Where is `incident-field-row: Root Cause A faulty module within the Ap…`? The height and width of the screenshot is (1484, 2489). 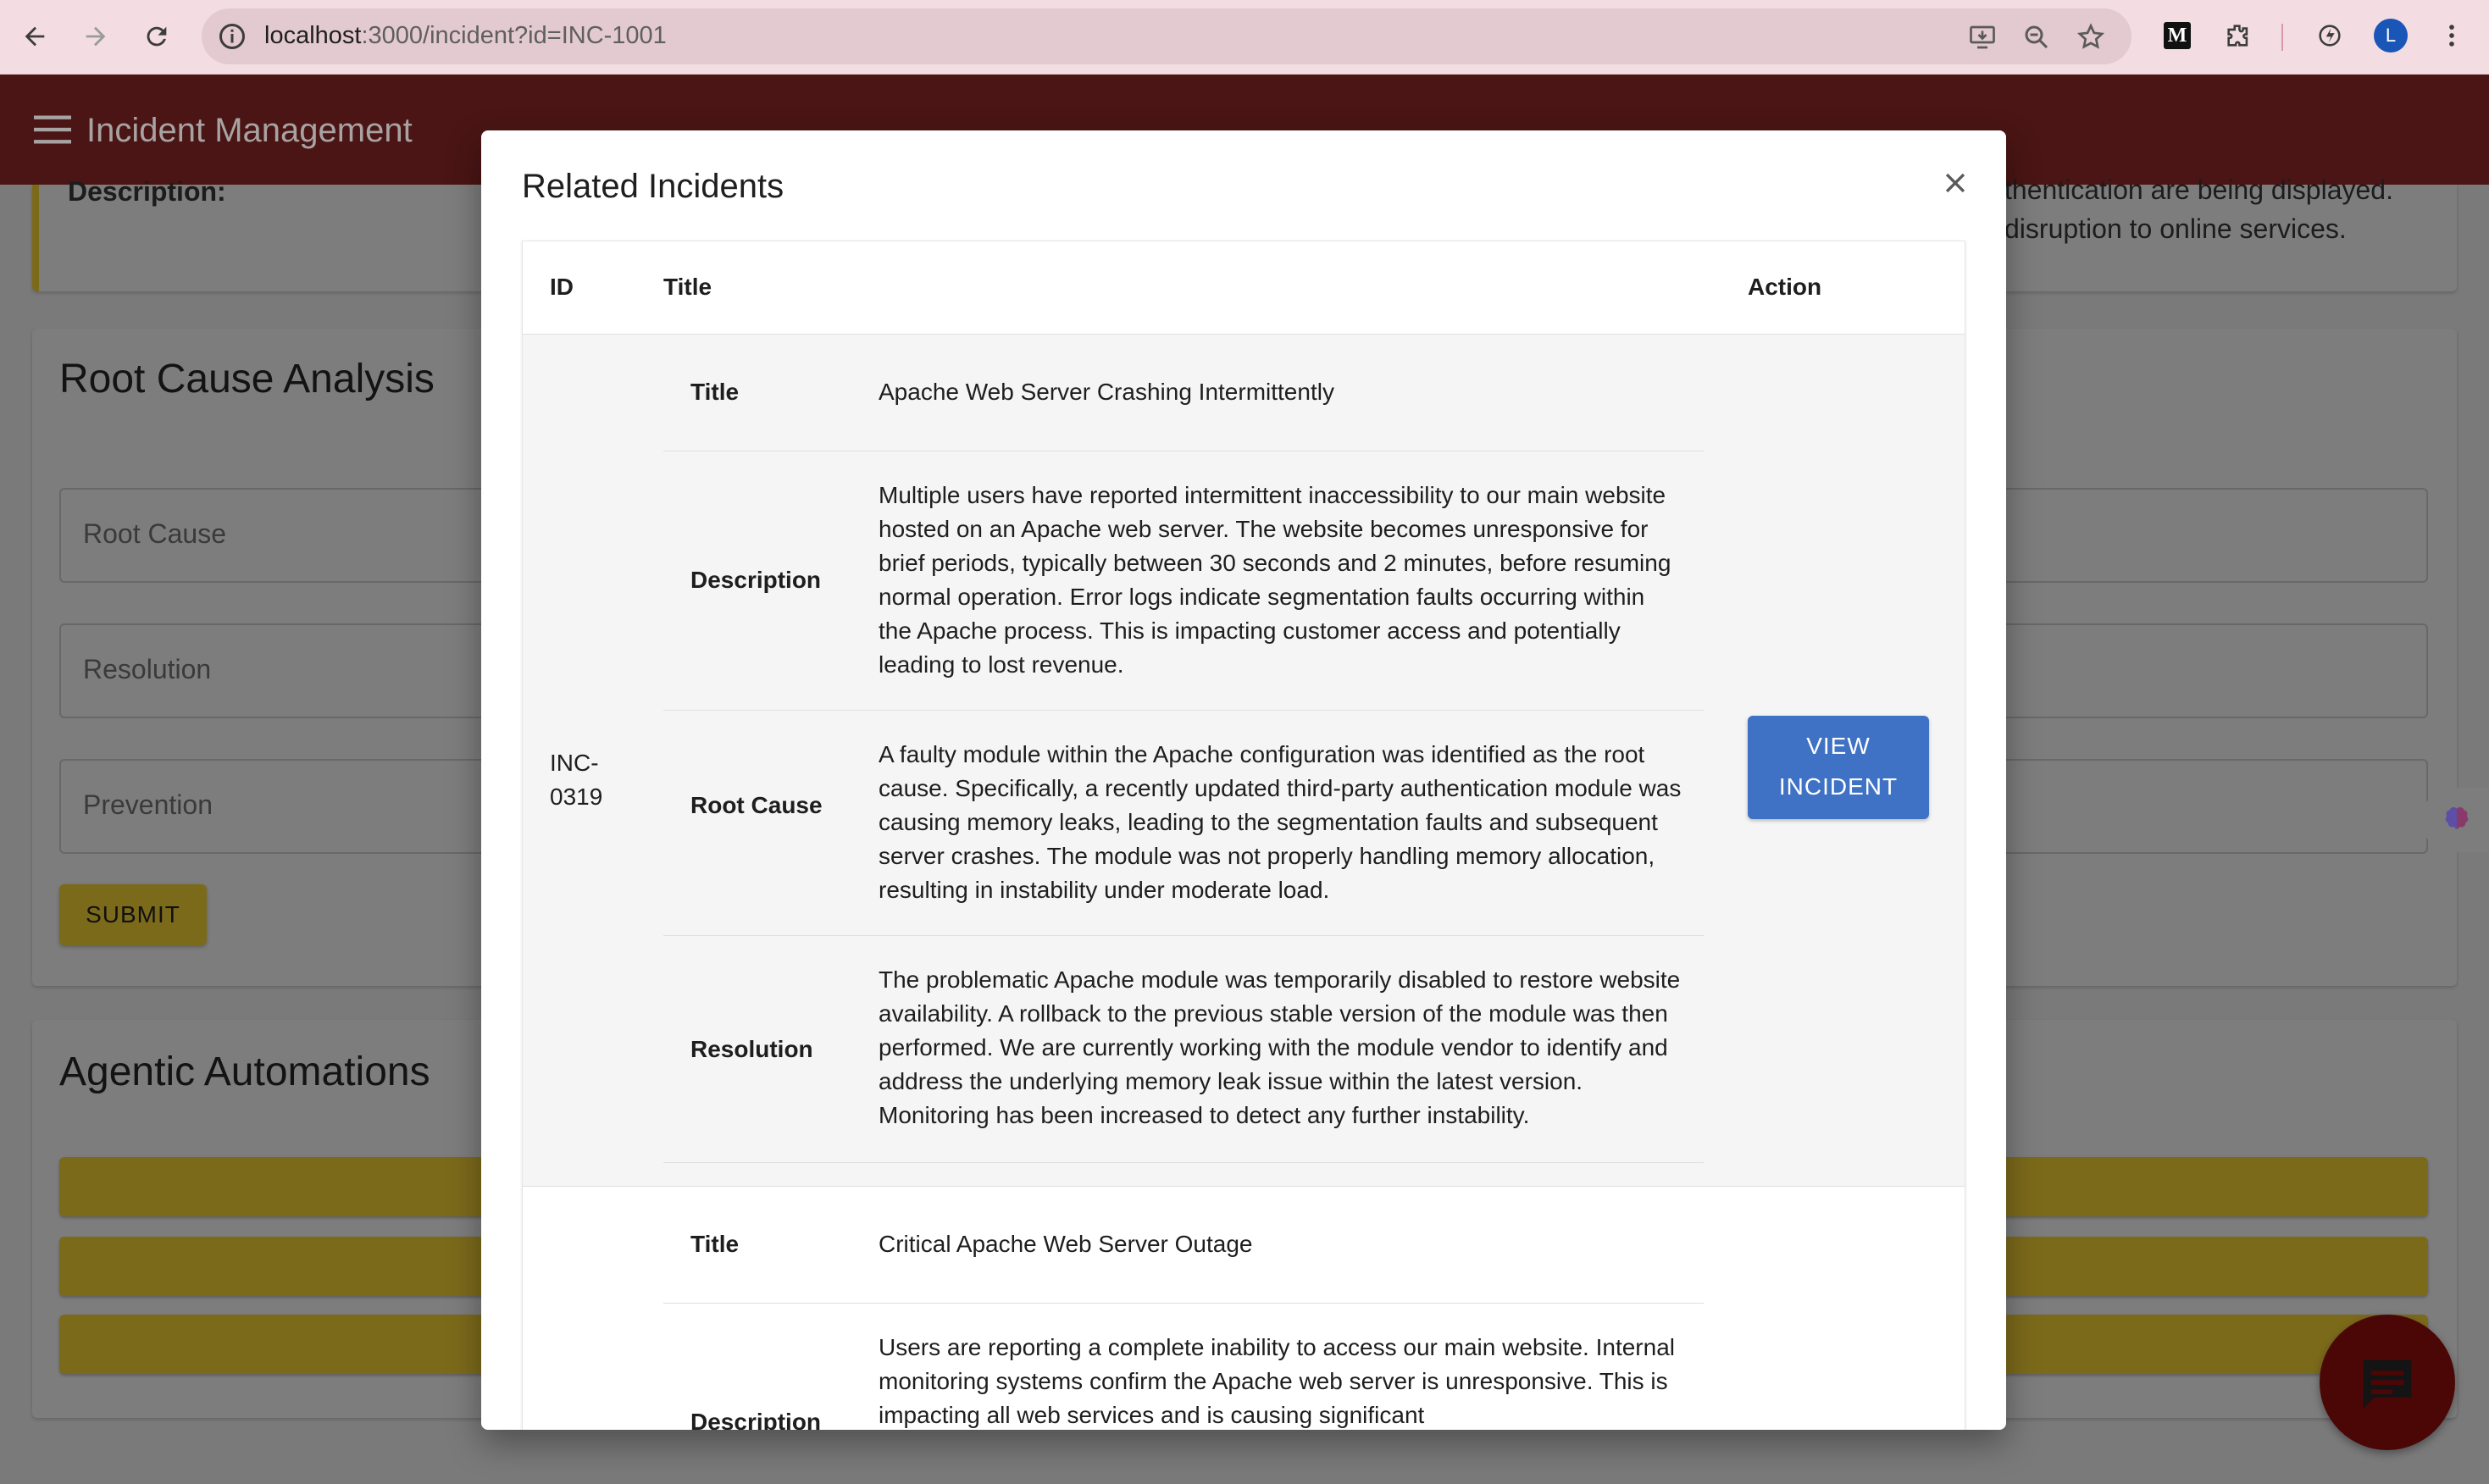 incident-field-row: Root Cause A faulty module within the Ap… is located at coordinates (1183, 823).